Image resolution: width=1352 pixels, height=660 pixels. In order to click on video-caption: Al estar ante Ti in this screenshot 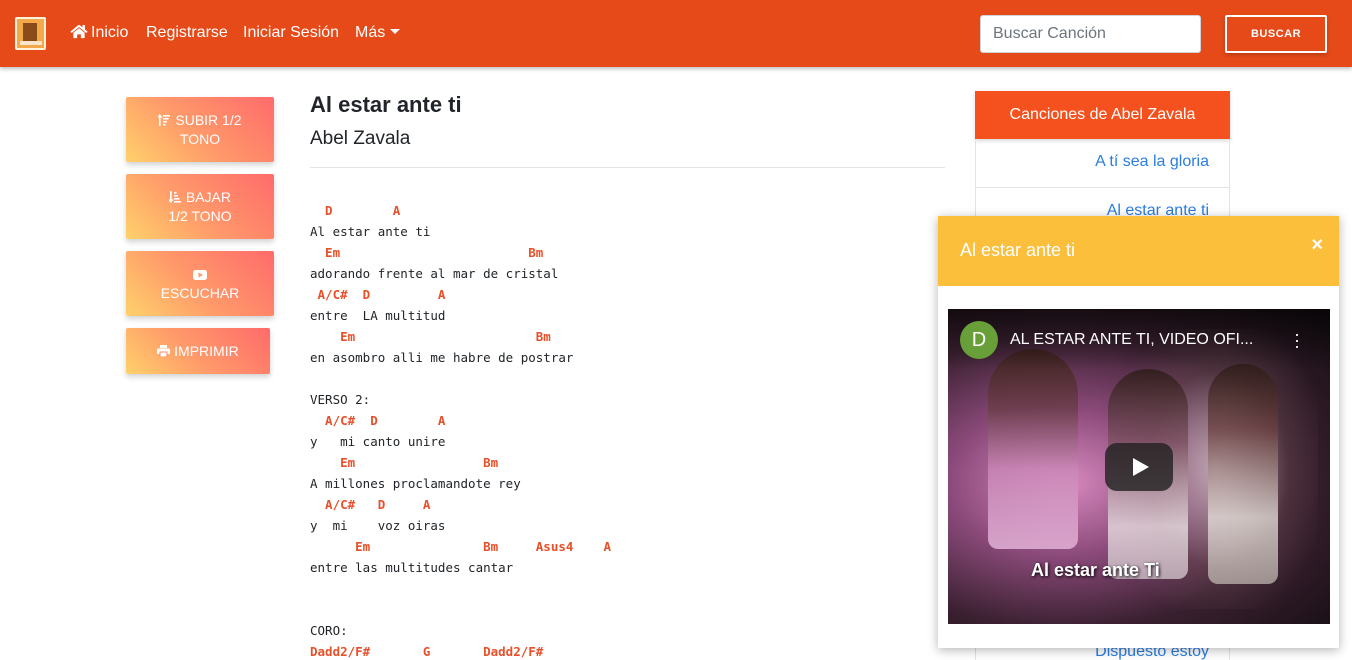, I will do `click(1095, 570)`.